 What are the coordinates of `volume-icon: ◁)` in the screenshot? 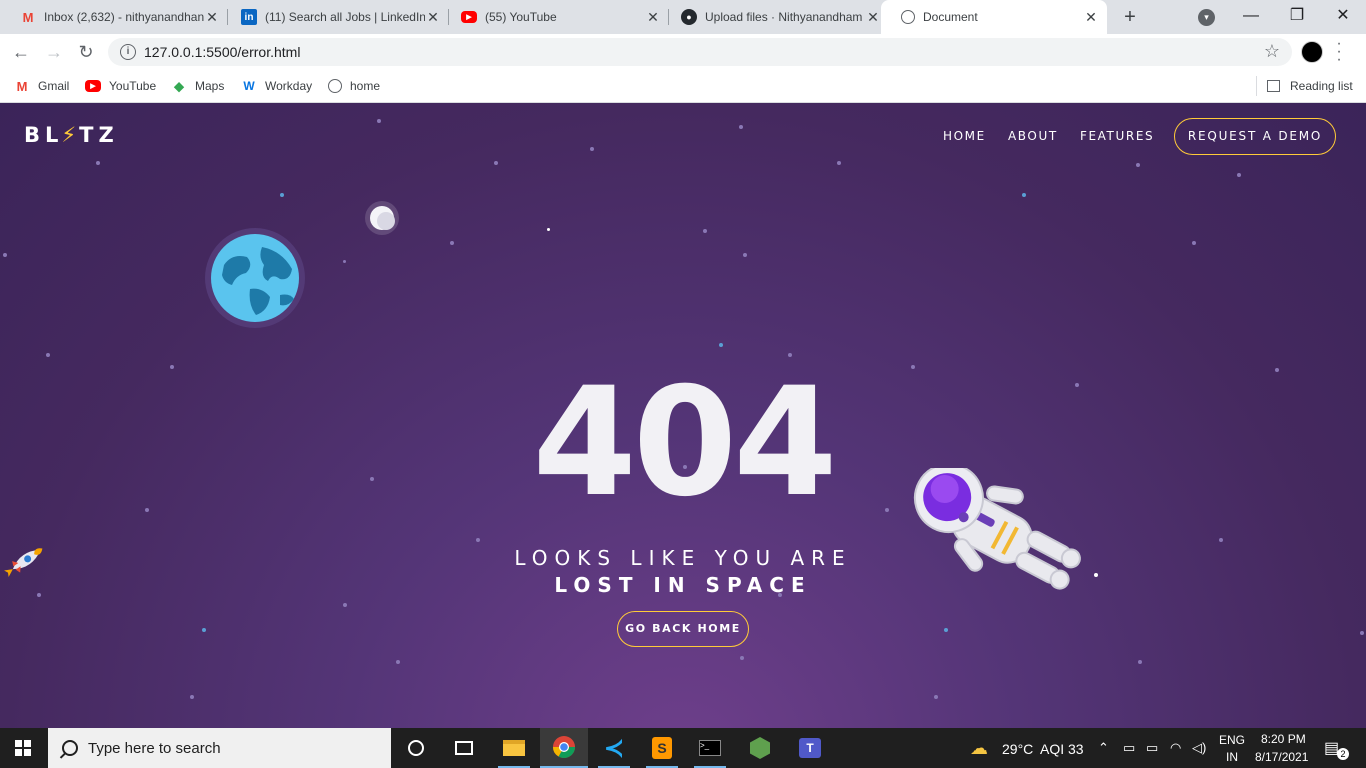 It's located at (1199, 748).